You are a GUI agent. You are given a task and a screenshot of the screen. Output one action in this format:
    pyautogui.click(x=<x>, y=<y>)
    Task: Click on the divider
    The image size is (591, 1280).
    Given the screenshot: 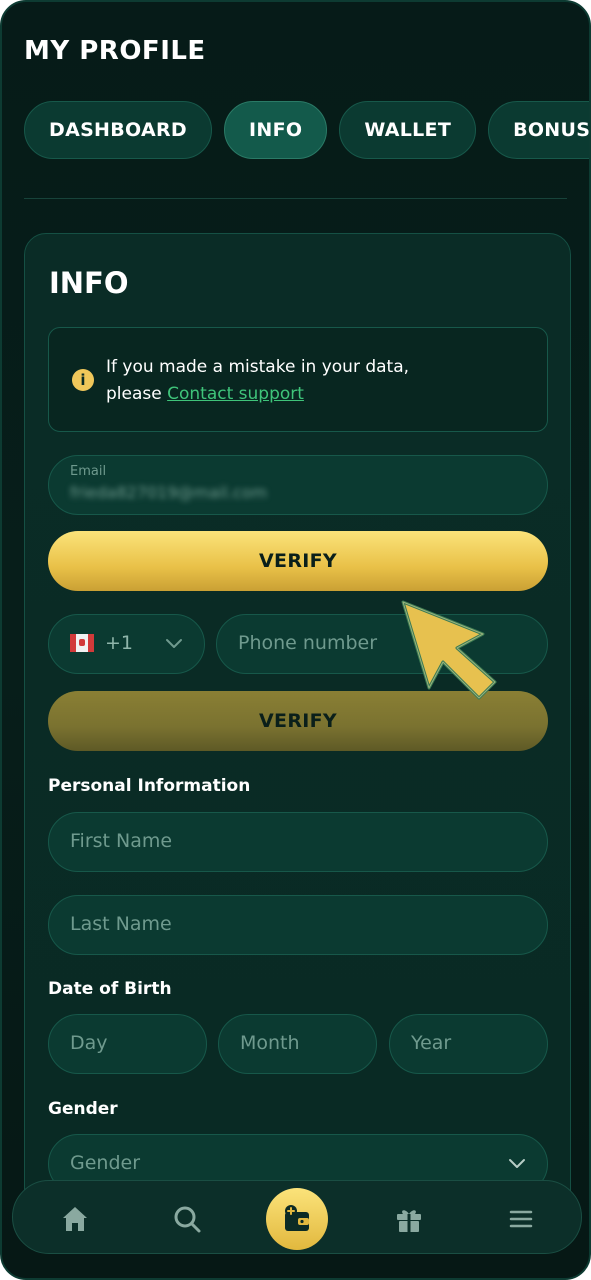 What is the action you would take?
    pyautogui.click(x=295, y=198)
    